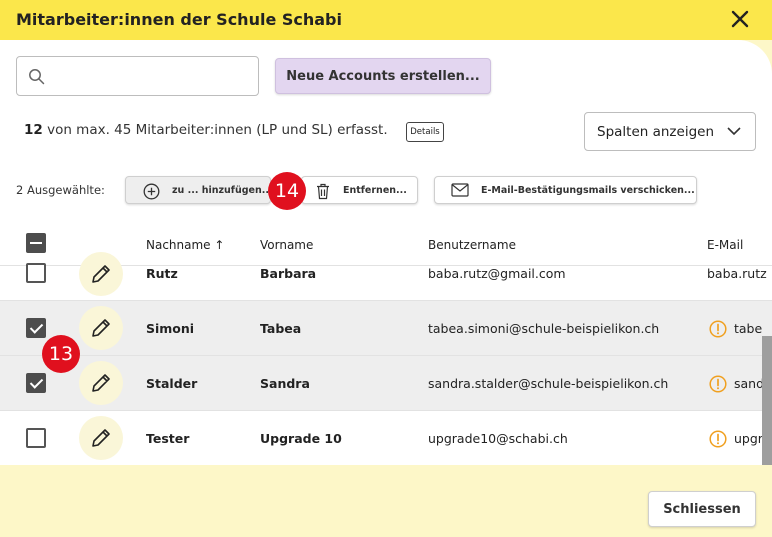  What do you see at coordinates (285, 383) in the screenshot?
I see `cell-vorname: Sandra` at bounding box center [285, 383].